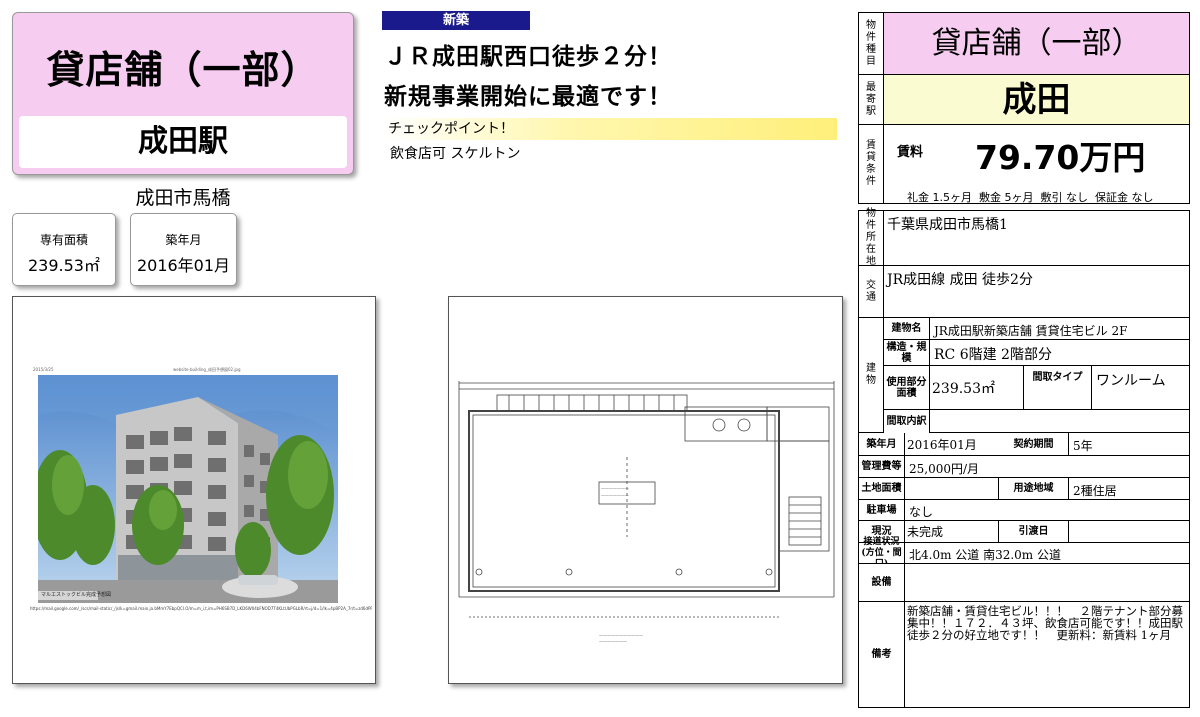  What do you see at coordinates (871, 43) in the screenshot?
I see `type-label: 物件種目` at bounding box center [871, 43].